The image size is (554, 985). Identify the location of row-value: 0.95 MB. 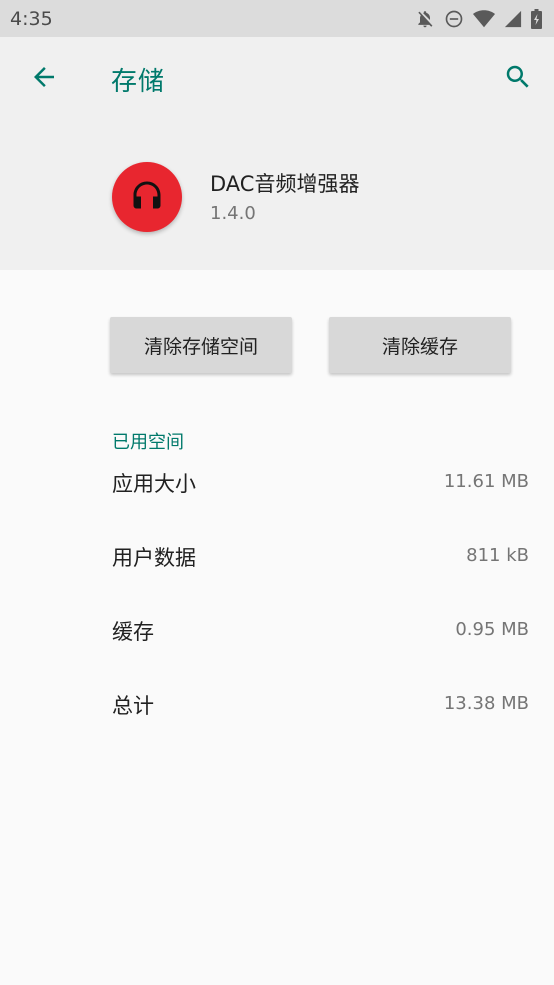
(492, 629).